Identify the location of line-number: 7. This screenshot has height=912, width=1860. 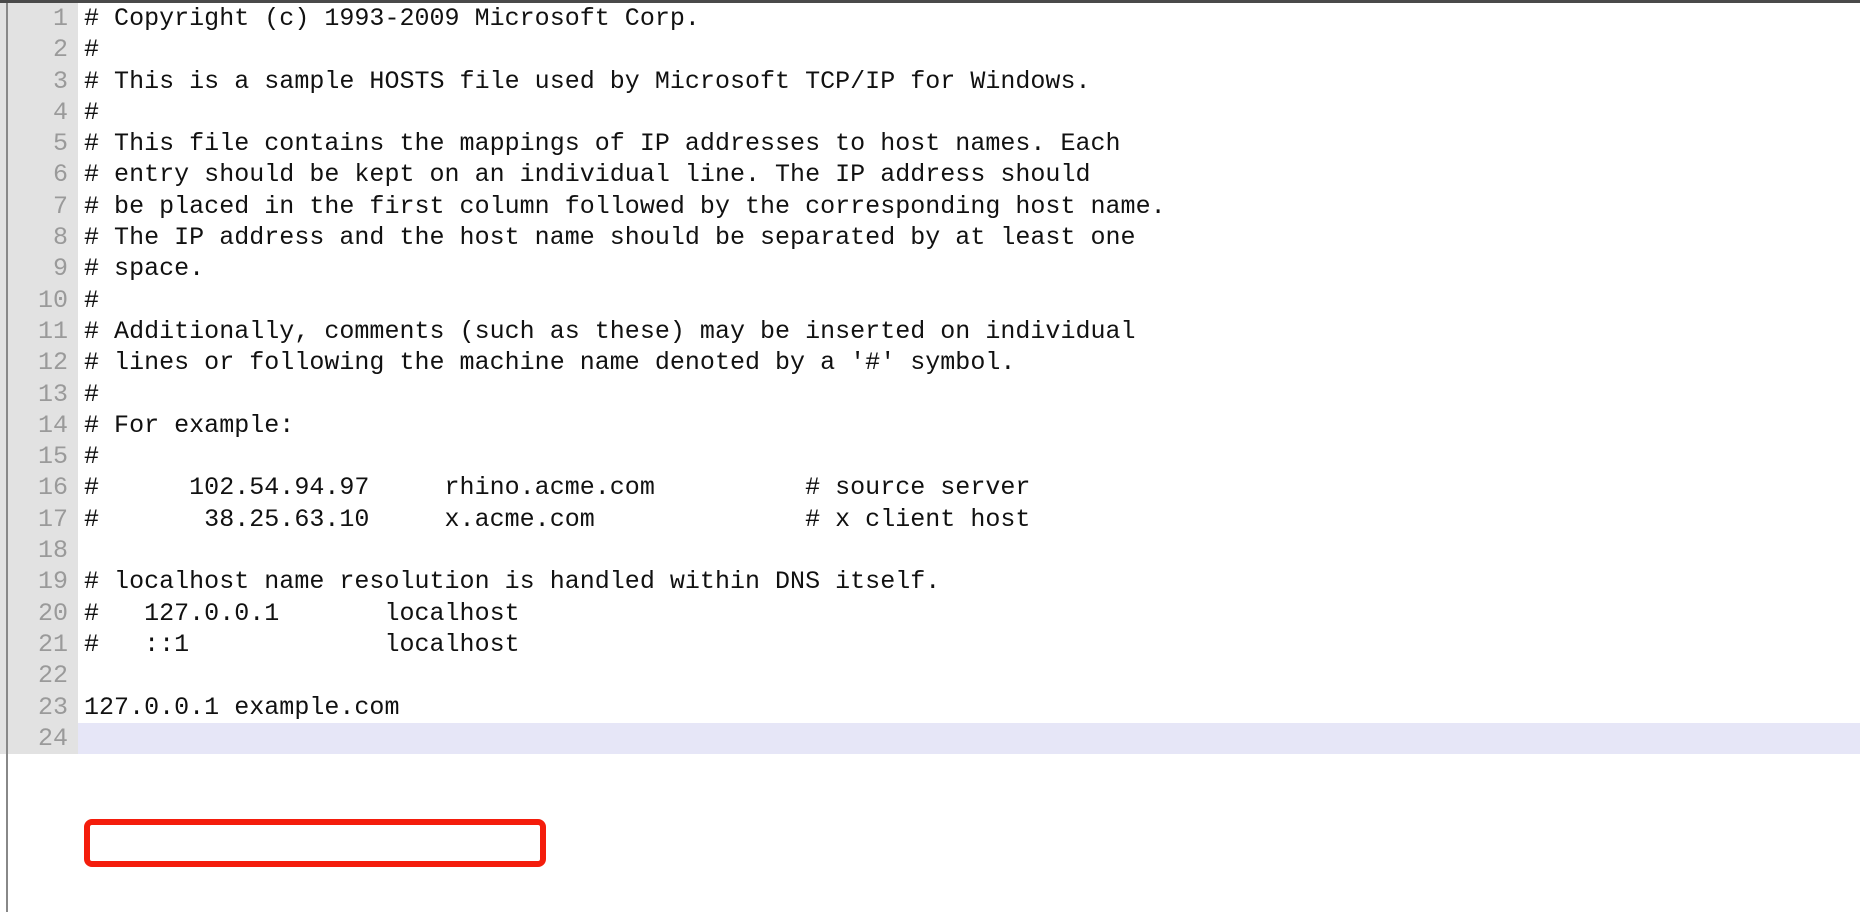
(39, 206).